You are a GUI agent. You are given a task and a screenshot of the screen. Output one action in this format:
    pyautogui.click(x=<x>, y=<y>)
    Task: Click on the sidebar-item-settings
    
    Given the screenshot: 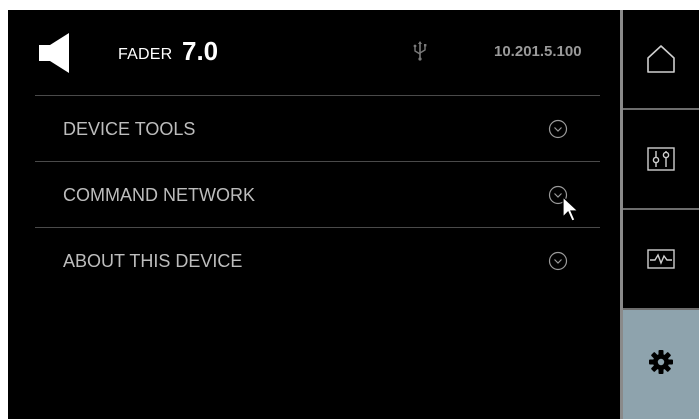 What is the action you would take?
    pyautogui.click(x=661, y=364)
    